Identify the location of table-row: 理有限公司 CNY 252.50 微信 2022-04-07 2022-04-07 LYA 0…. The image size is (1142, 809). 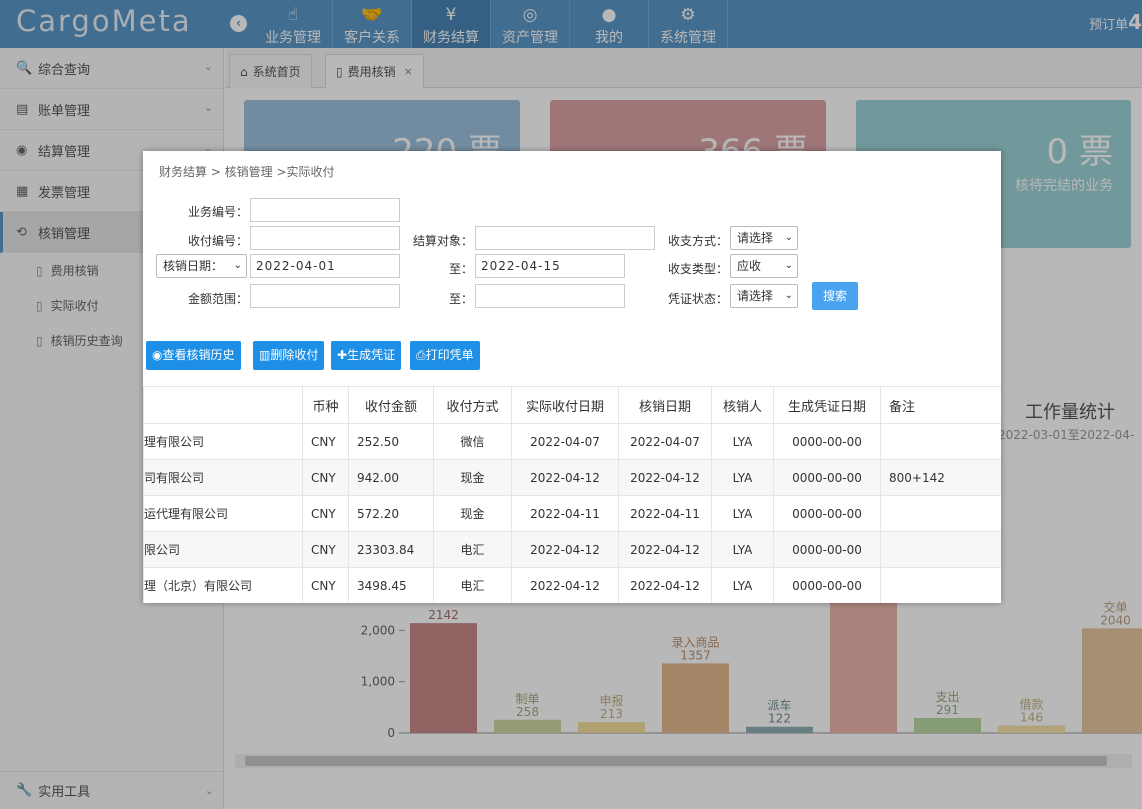
(572, 441).